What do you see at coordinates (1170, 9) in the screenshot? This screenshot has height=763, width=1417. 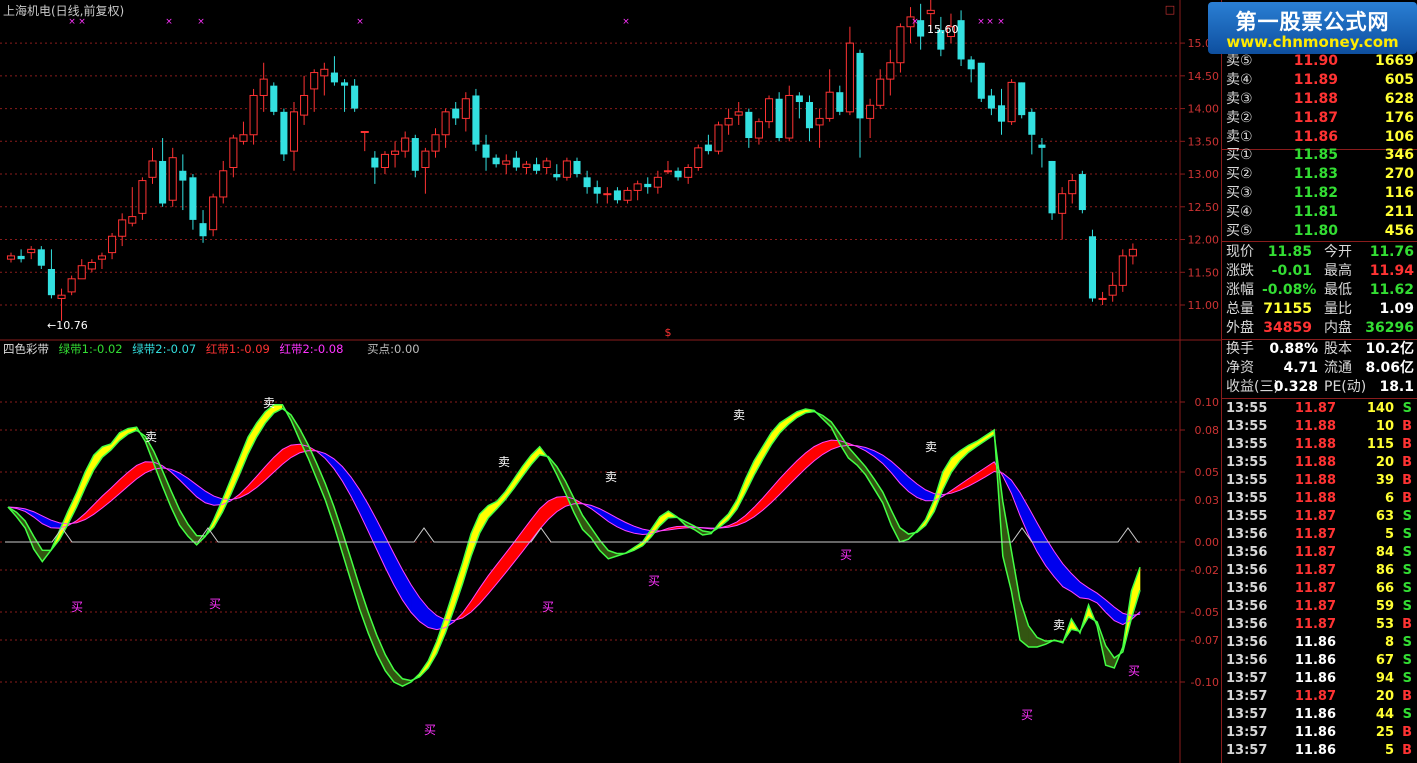 I see `corner-marker: □` at bounding box center [1170, 9].